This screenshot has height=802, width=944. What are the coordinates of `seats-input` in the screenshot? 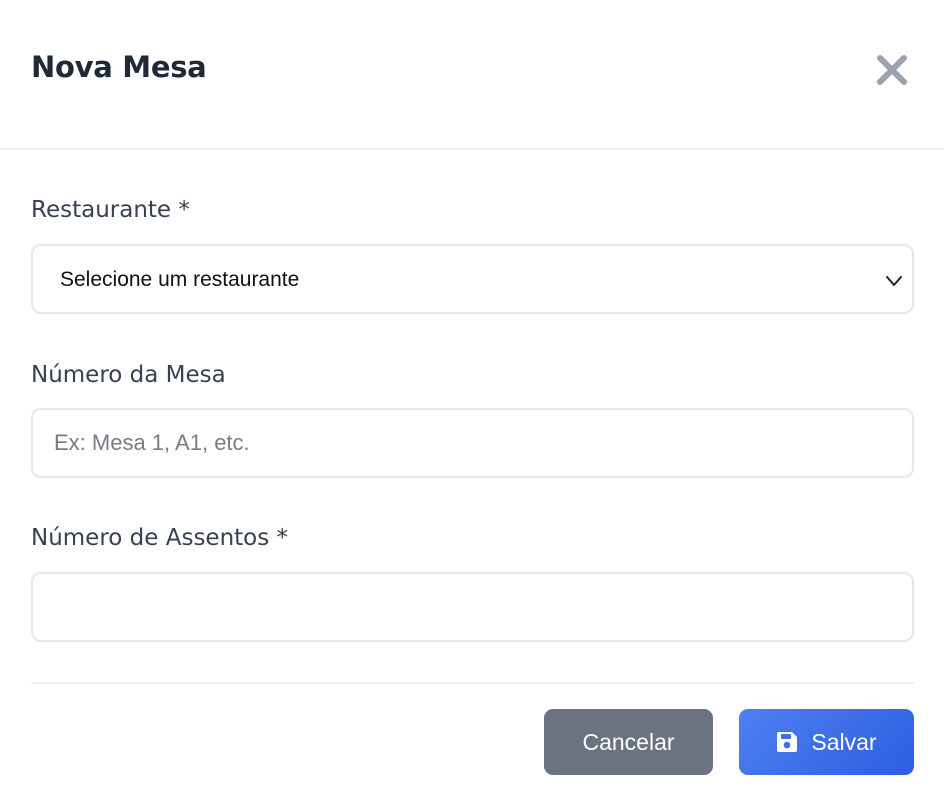 It's located at (472, 607).